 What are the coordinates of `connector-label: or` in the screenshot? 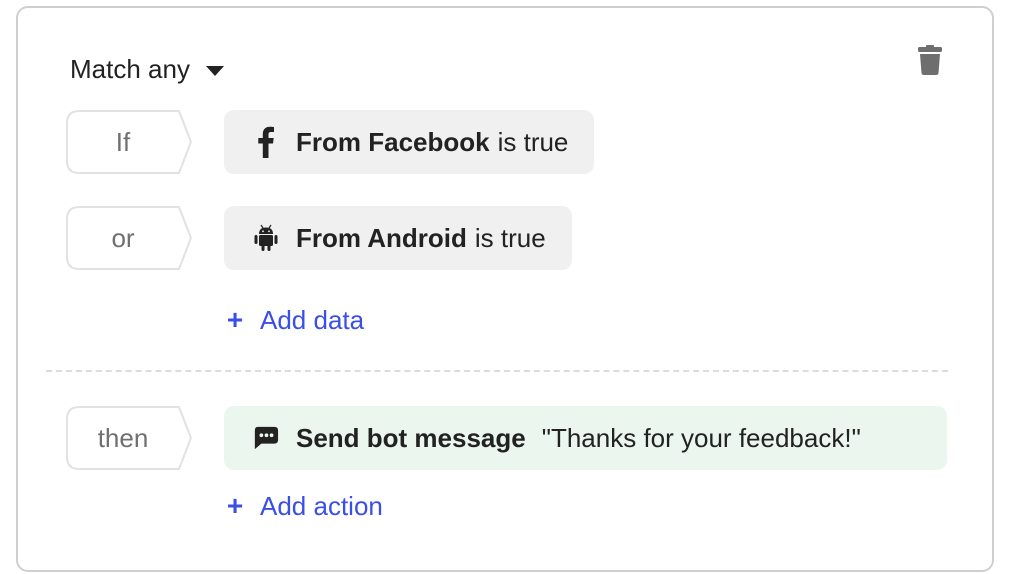 It's located at (123, 237).